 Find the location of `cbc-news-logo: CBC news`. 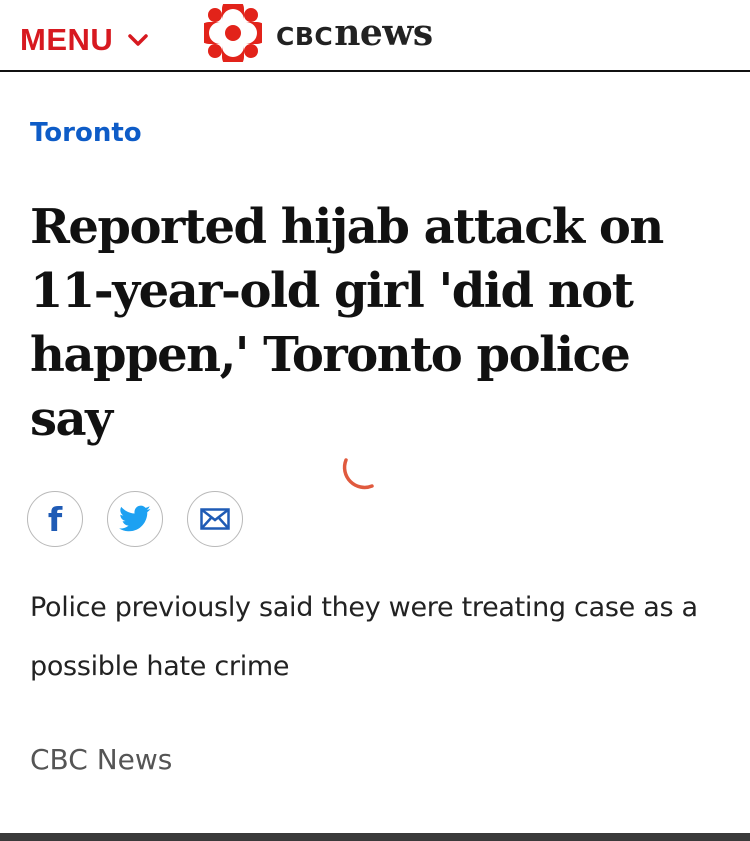

cbc-news-logo: CBC news is located at coordinates (318, 33).